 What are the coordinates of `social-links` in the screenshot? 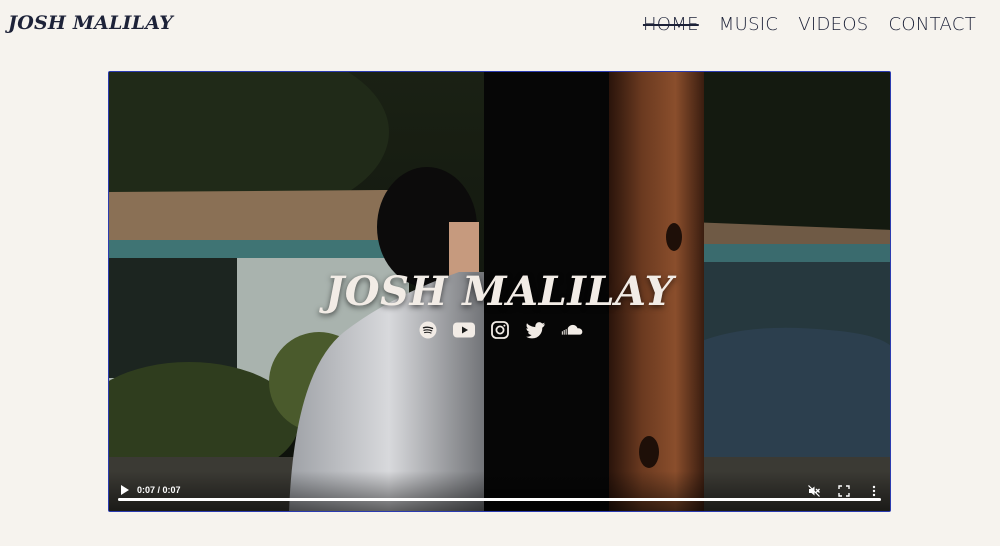 It's located at (499, 330).